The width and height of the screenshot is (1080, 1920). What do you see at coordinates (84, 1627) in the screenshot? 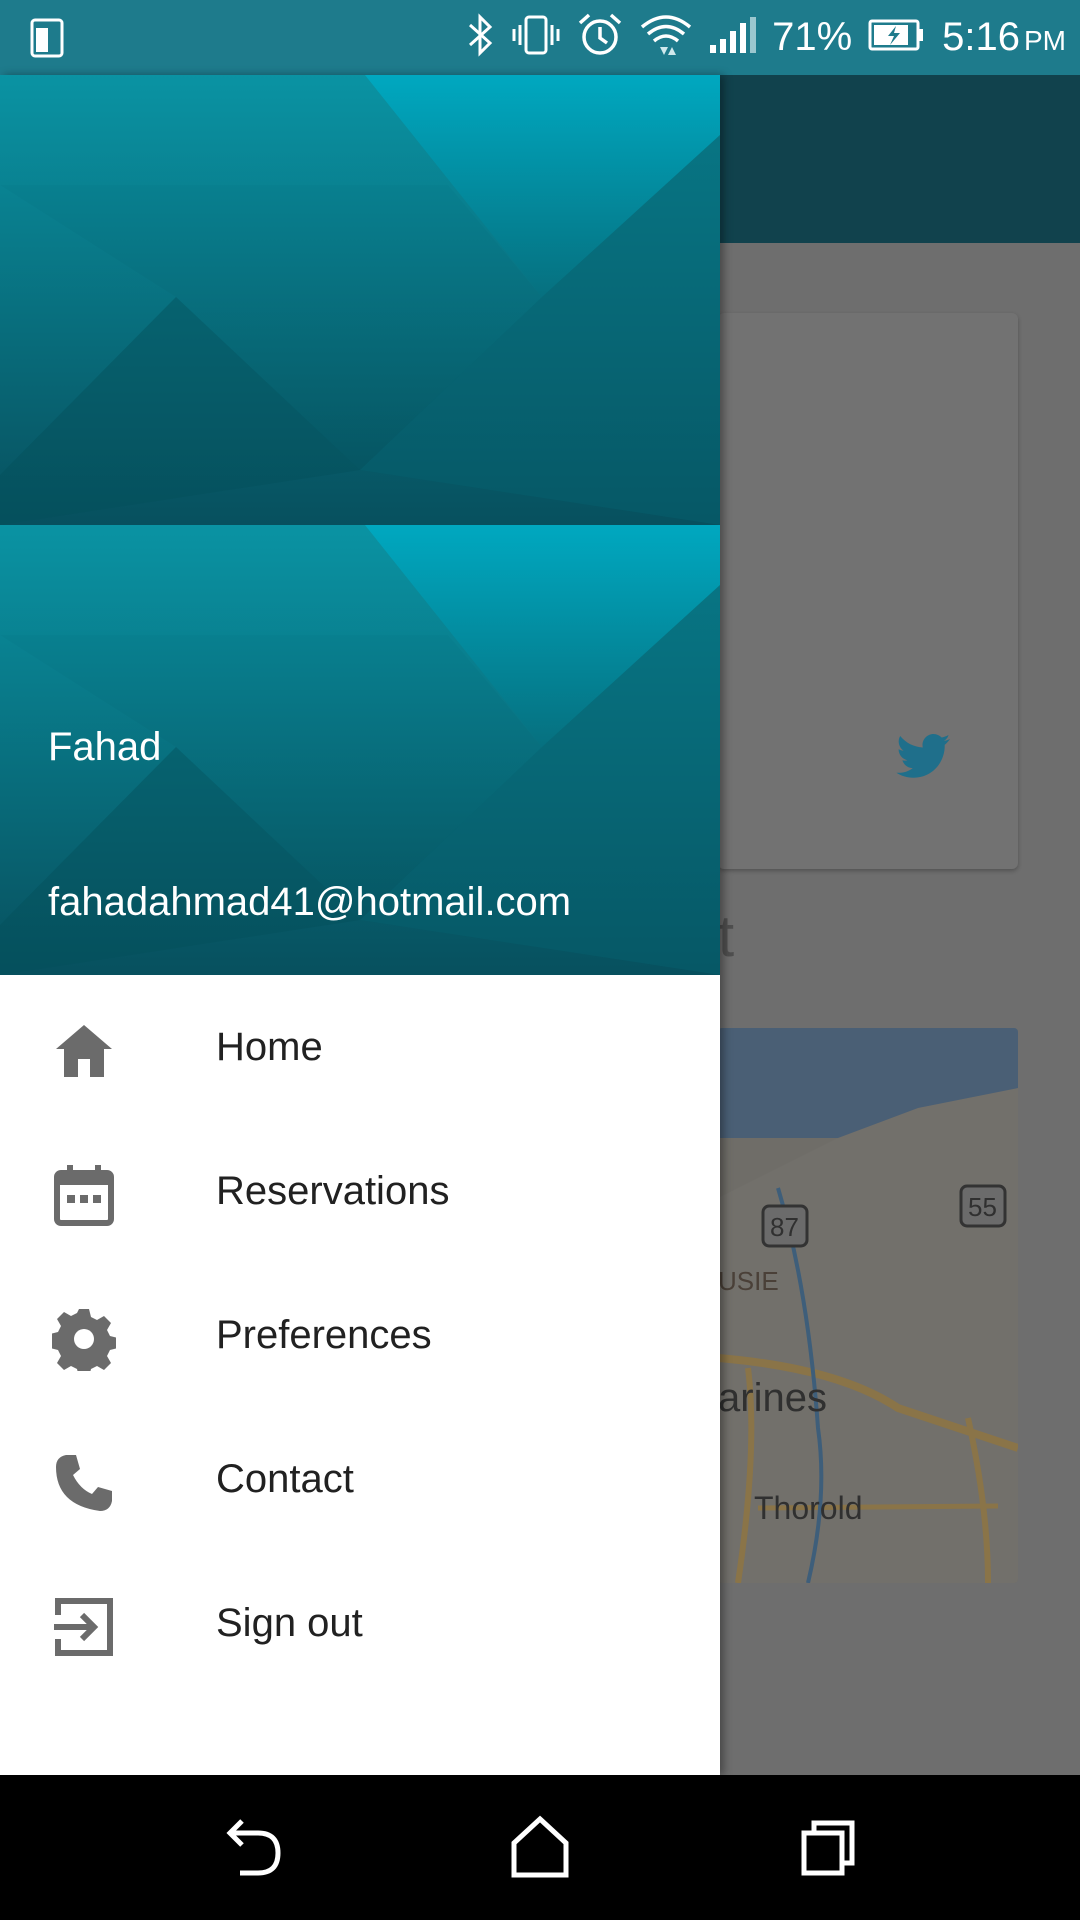
I see `sign-out-icon` at bounding box center [84, 1627].